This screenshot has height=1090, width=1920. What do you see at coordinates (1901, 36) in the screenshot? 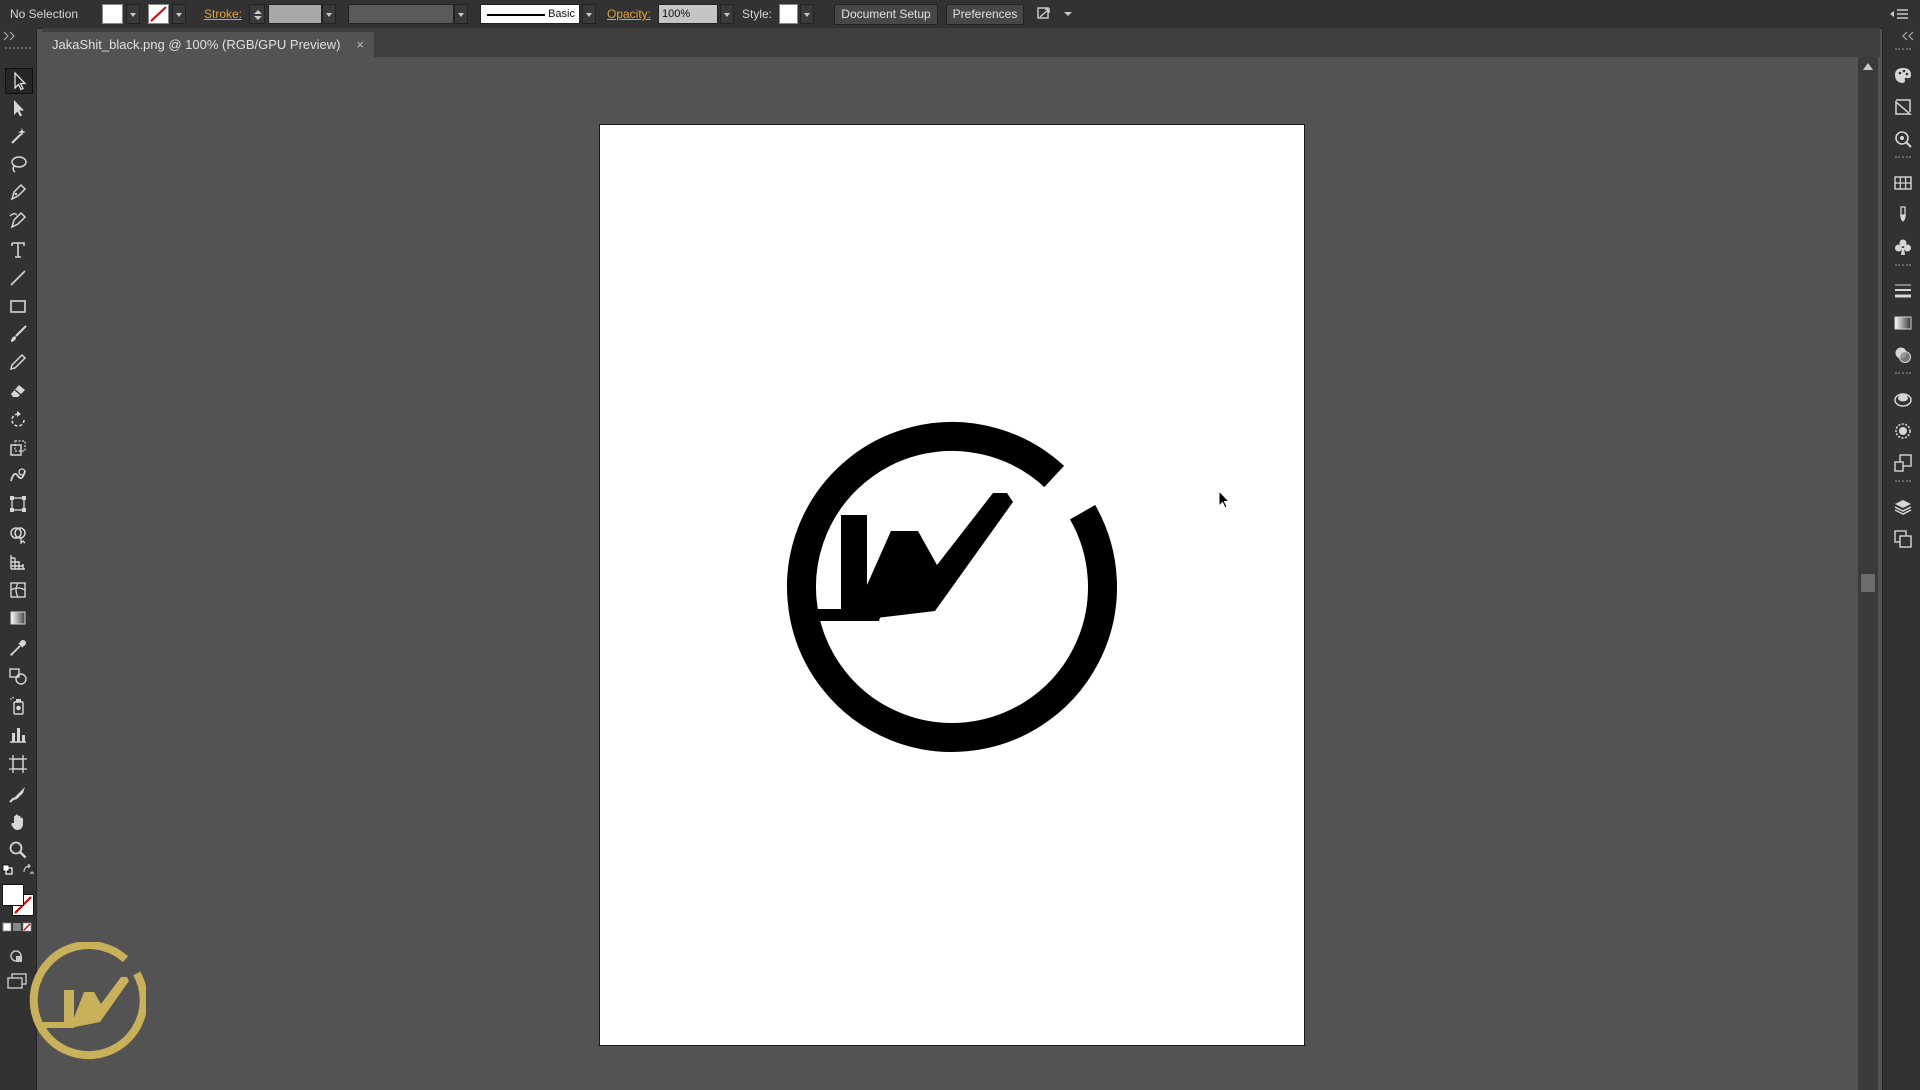
I see `expand-panels-icon` at bounding box center [1901, 36].